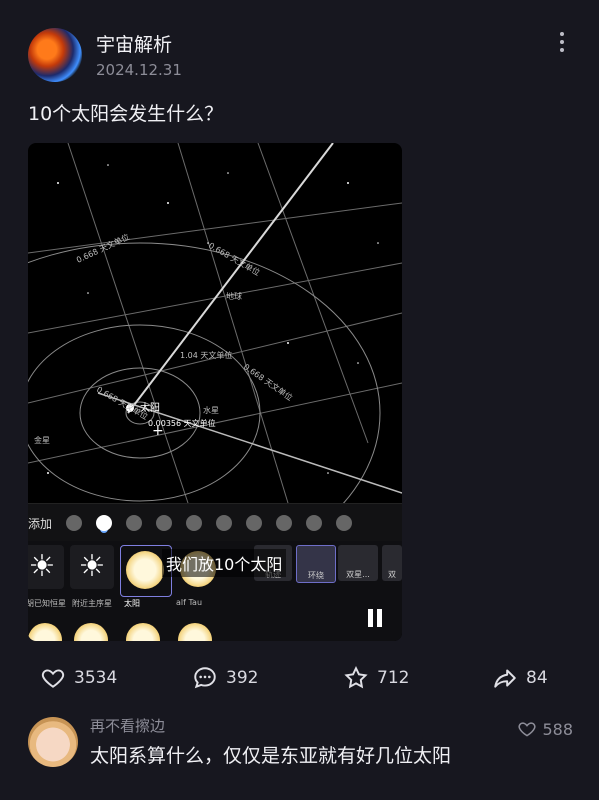 The height and width of the screenshot is (800, 599). I want to click on comment-text: 太阳系算什么，仅仅是东亚就有好几位太阳, so click(271, 756).